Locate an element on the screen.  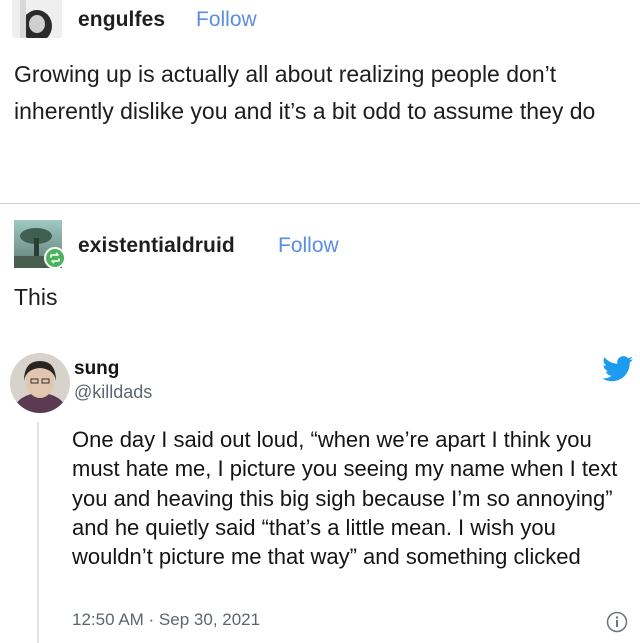
tweet-timestamp: 12:50 AM · Sep 30, 2021 is located at coordinates (166, 620).